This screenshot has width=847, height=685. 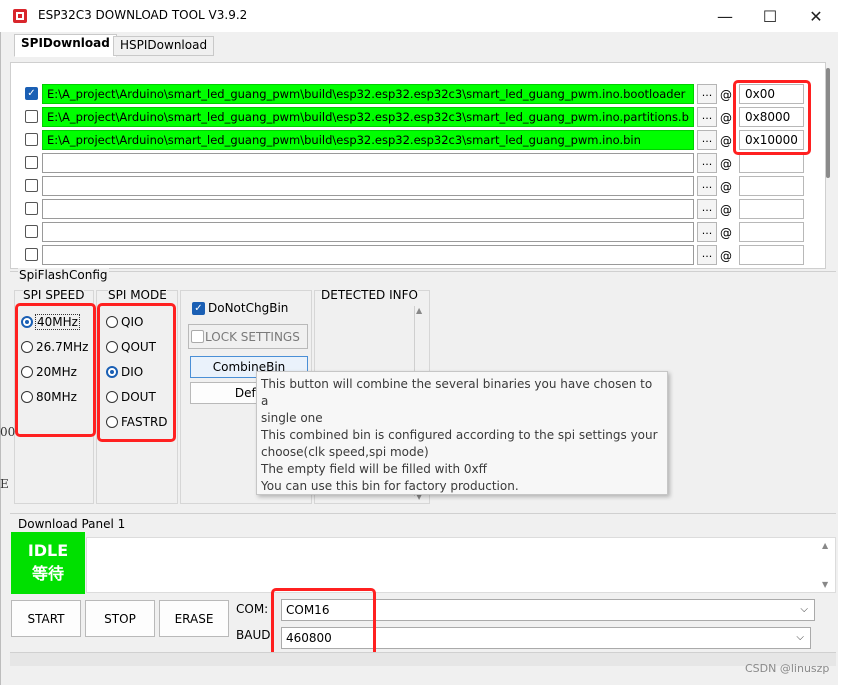 I want to click on status-wait-text: 等待, so click(x=47, y=573).